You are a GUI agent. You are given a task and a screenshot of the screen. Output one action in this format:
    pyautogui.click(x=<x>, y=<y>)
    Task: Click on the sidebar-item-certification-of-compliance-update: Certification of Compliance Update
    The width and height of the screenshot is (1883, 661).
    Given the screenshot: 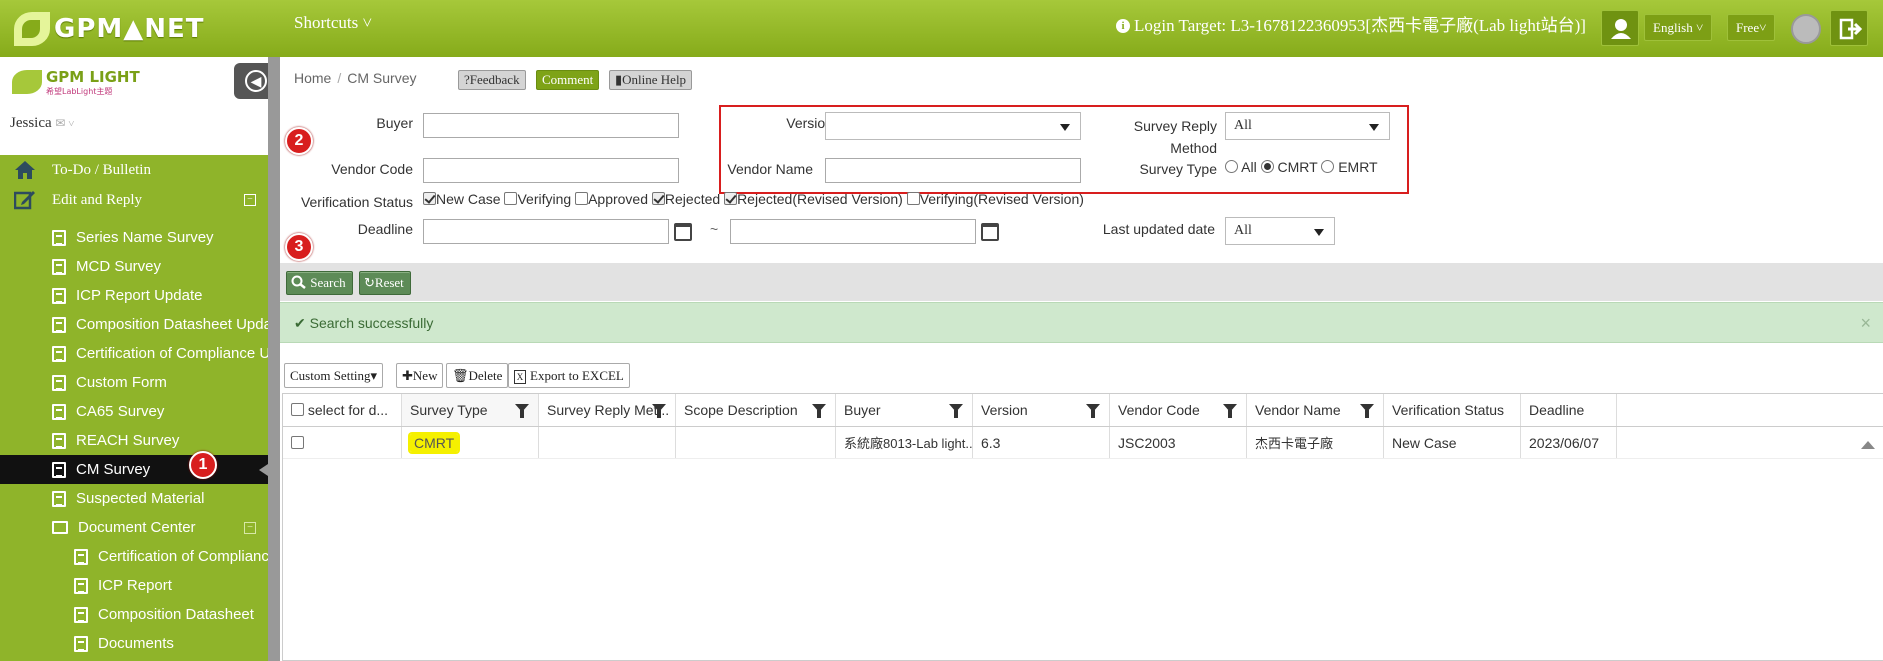 What is the action you would take?
    pyautogui.click(x=134, y=353)
    